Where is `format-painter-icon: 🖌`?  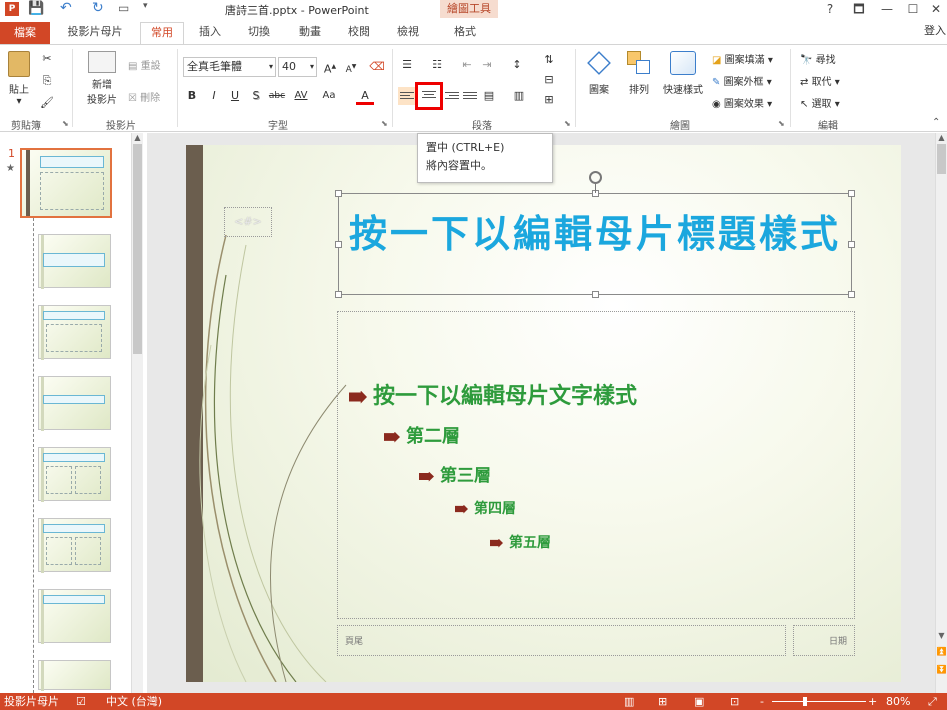
format-painter-icon: 🖌 is located at coordinates (47, 103).